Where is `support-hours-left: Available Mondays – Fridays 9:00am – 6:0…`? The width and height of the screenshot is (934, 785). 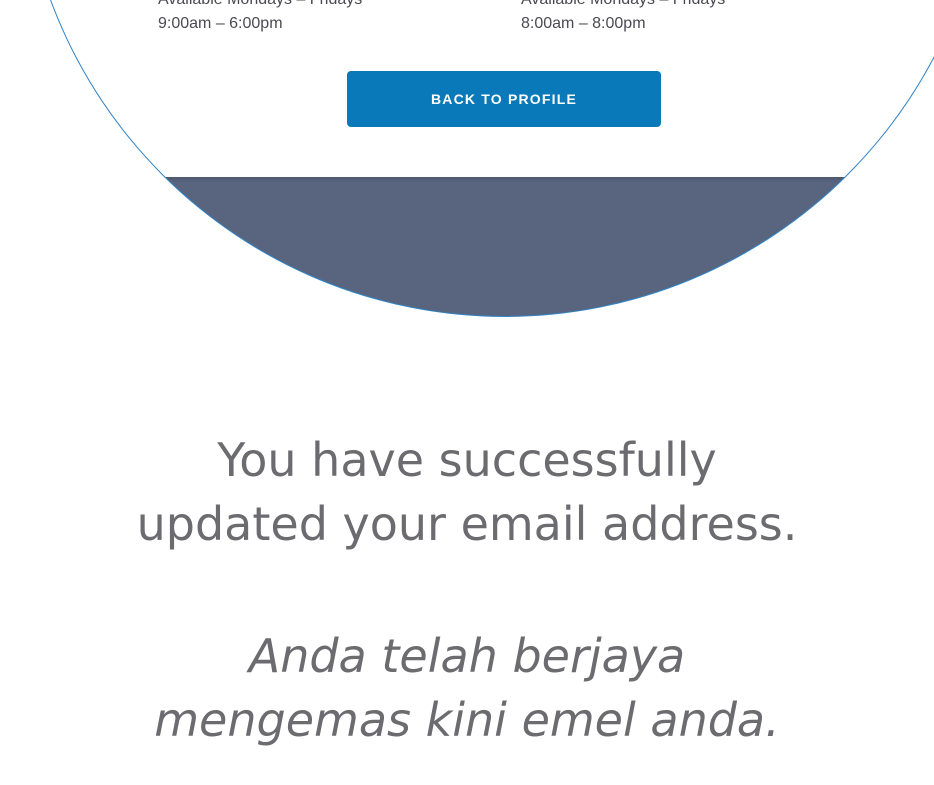
support-hours-left: Available Mondays – Fridays 9:00am – 6:0… is located at coordinates (260, 18).